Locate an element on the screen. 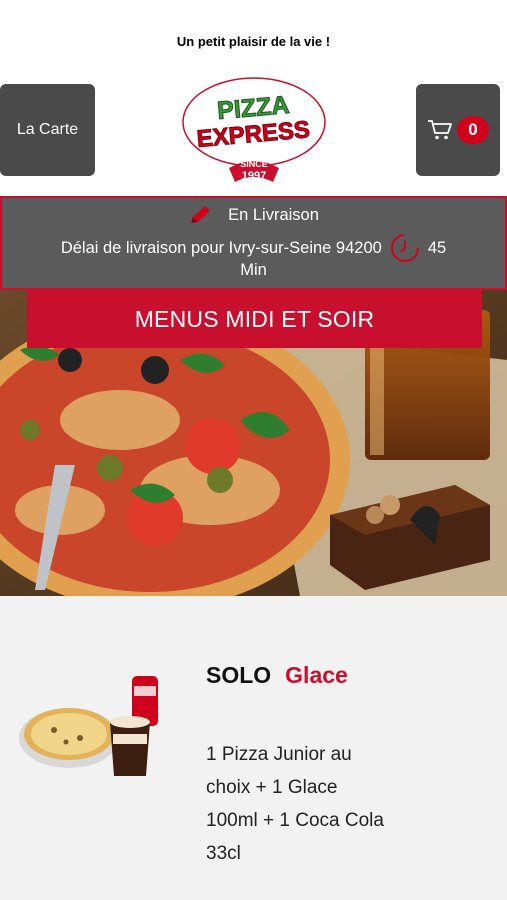  menu-category-banner: MENUS MIDI ET SOIR is located at coordinates (254, 319).